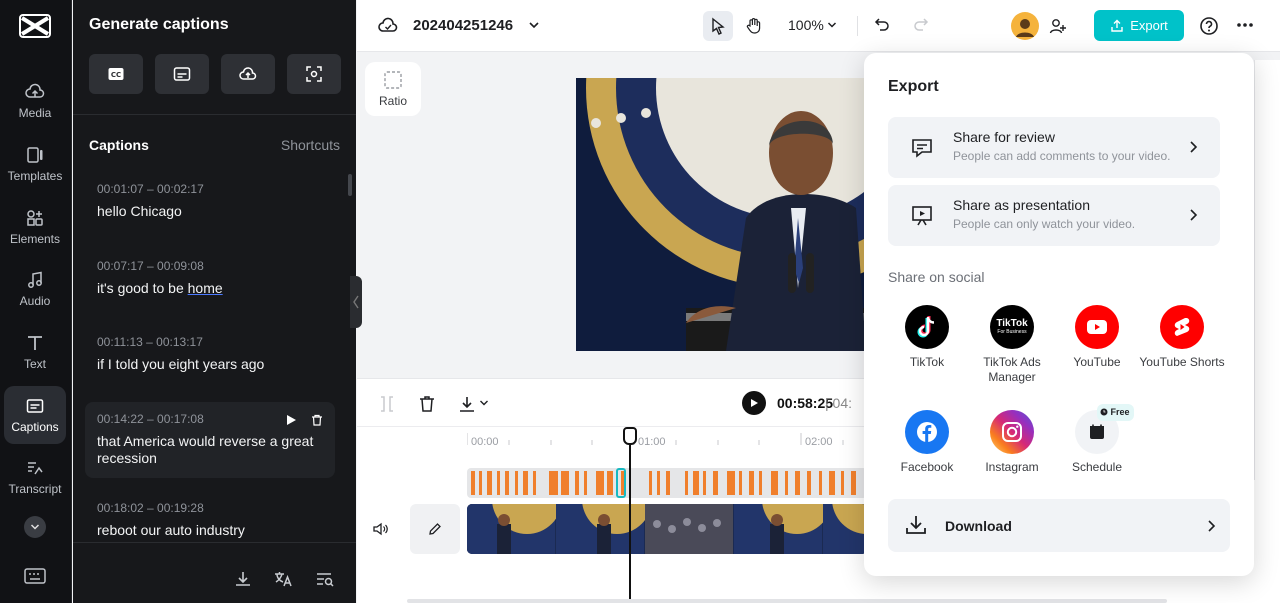 This screenshot has width=1280, height=603. I want to click on cc-icon: CC, so click(116, 74).